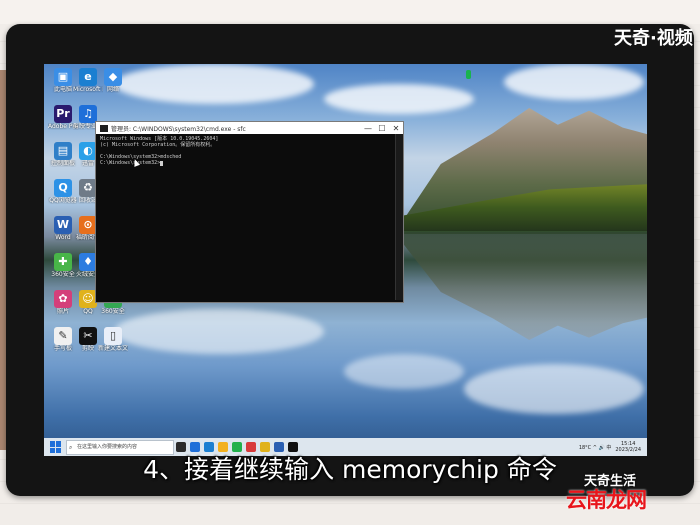  What do you see at coordinates (63, 77) in the screenshot?
I see `app-icon: ▣` at bounding box center [63, 77].